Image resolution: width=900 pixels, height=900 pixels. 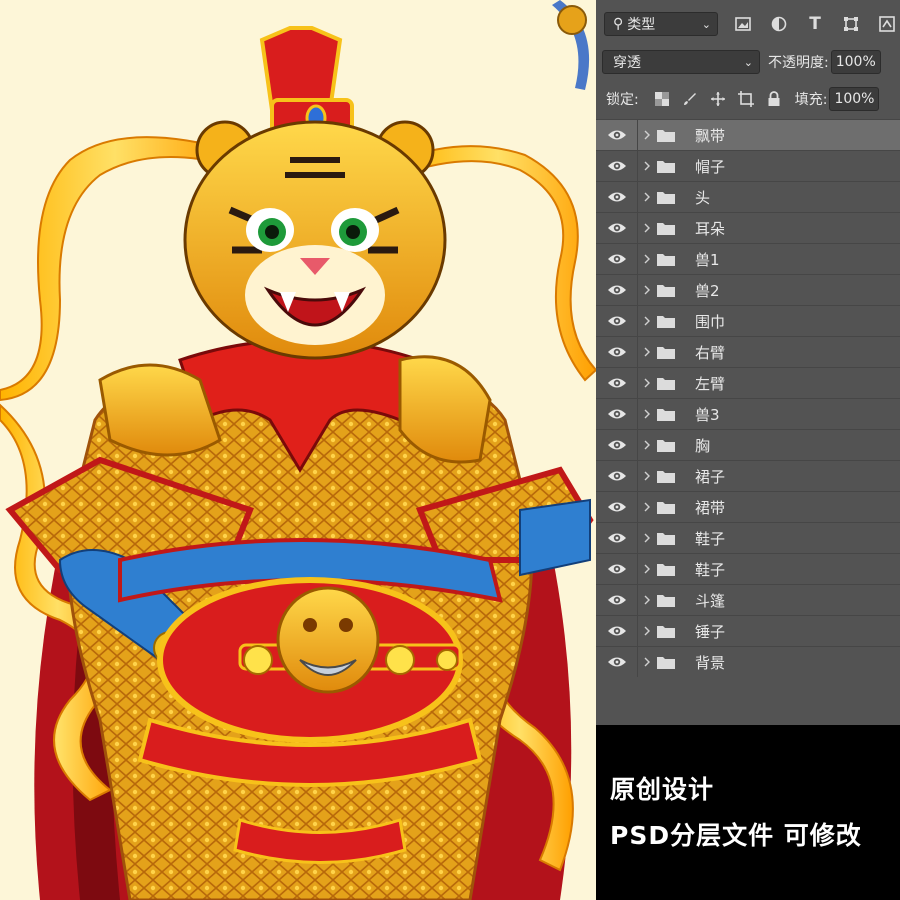 I want to click on layer-name: 背景, so click(x=710, y=663).